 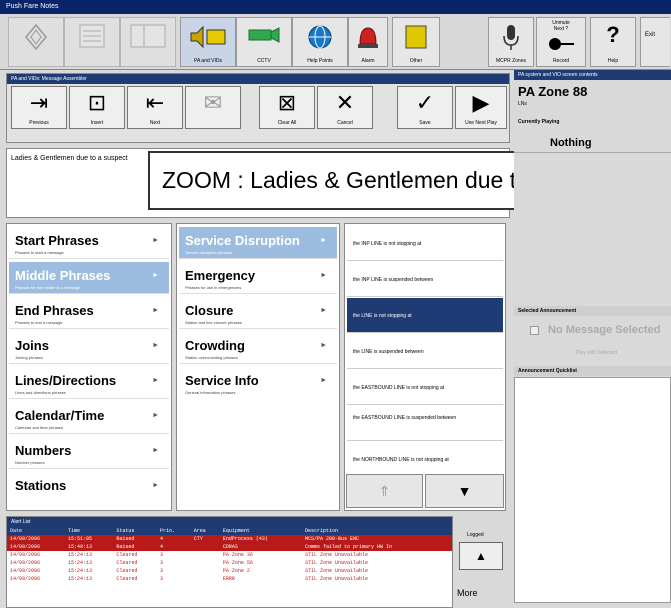 What do you see at coordinates (345, 107) in the screenshot?
I see `cancel-button: ✕ Cancel` at bounding box center [345, 107].